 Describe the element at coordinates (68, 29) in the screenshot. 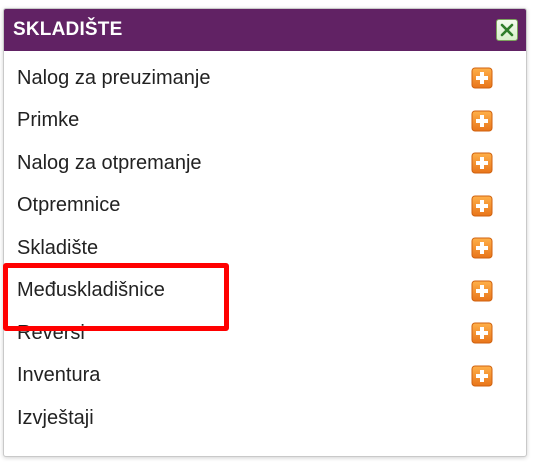

I see `panel-title: SKLADIŠTE` at that location.